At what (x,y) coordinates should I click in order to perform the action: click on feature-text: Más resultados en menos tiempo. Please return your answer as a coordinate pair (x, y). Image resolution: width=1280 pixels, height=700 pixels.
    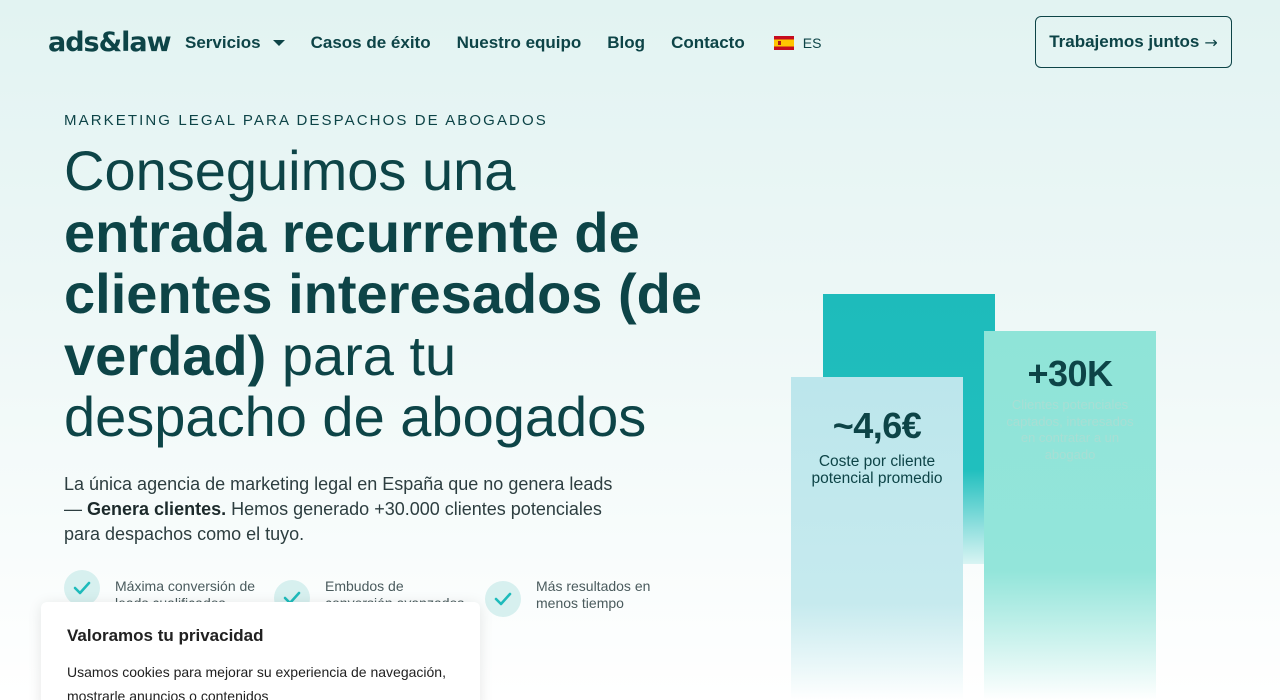
    Looking at the image, I should click on (593, 594).